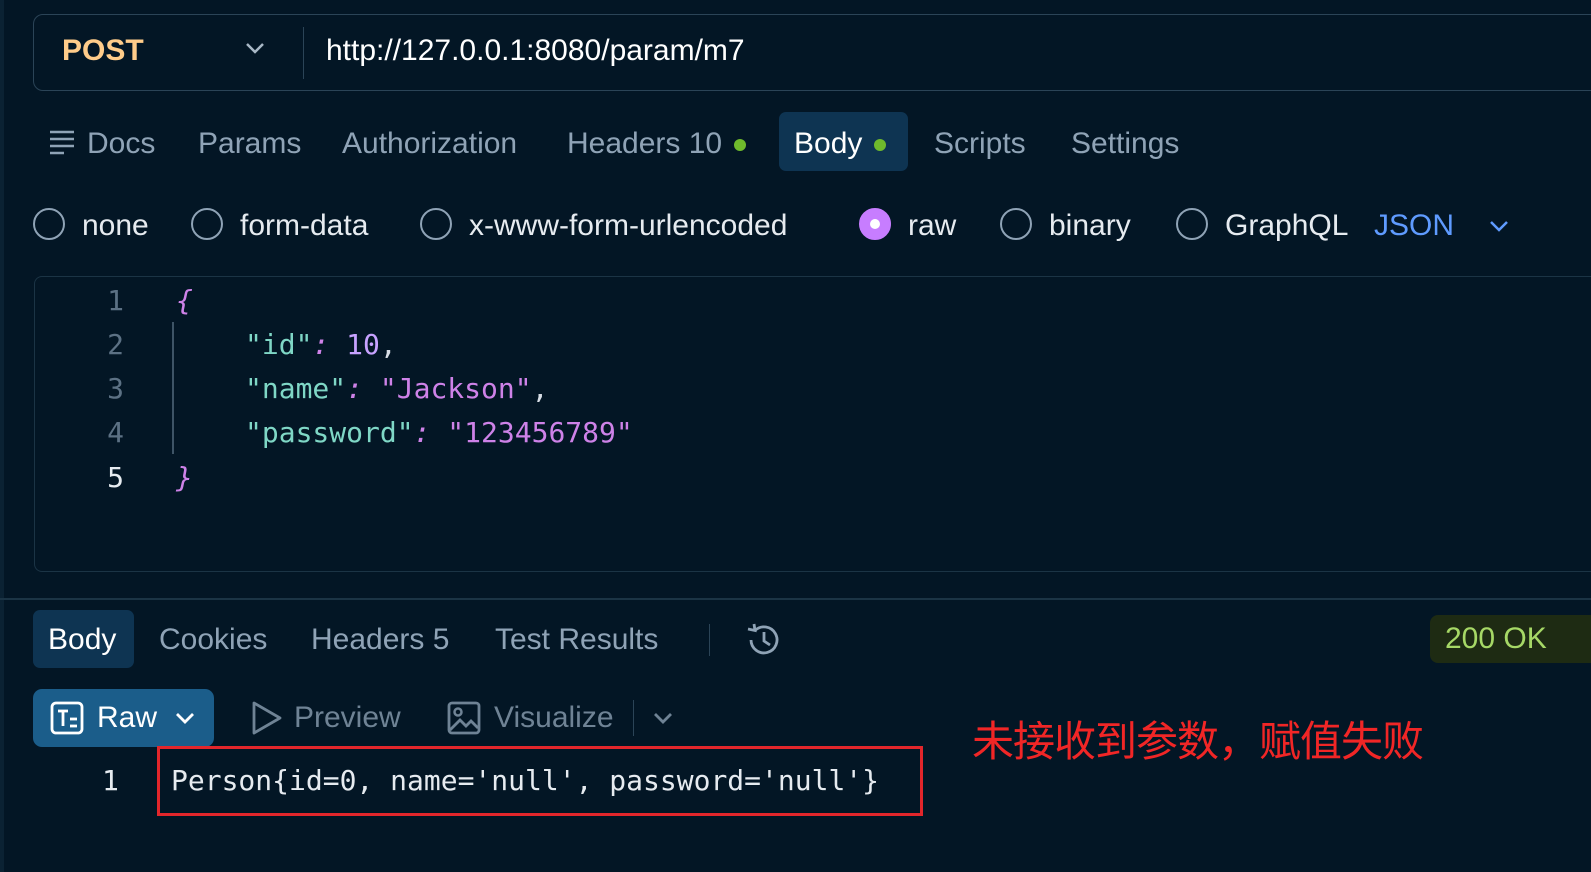 The width and height of the screenshot is (1591, 872). Describe the element at coordinates (329, 432) in the screenshot. I see `json-key: "password"` at that location.